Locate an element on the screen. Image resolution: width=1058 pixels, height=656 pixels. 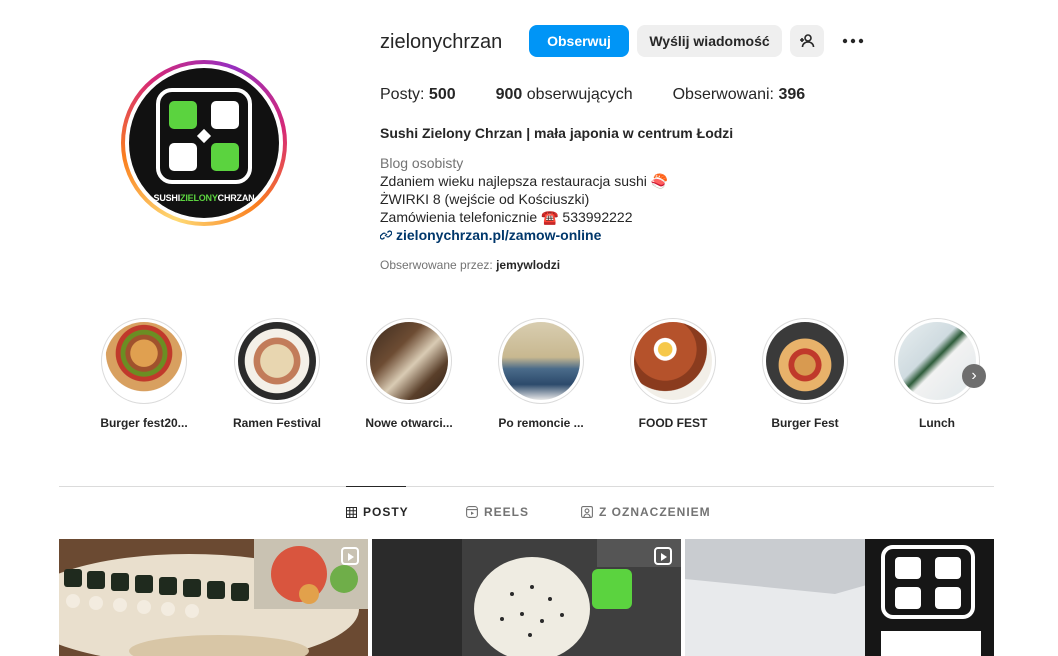
follow-button: Obserwuj is located at coordinates (579, 41).